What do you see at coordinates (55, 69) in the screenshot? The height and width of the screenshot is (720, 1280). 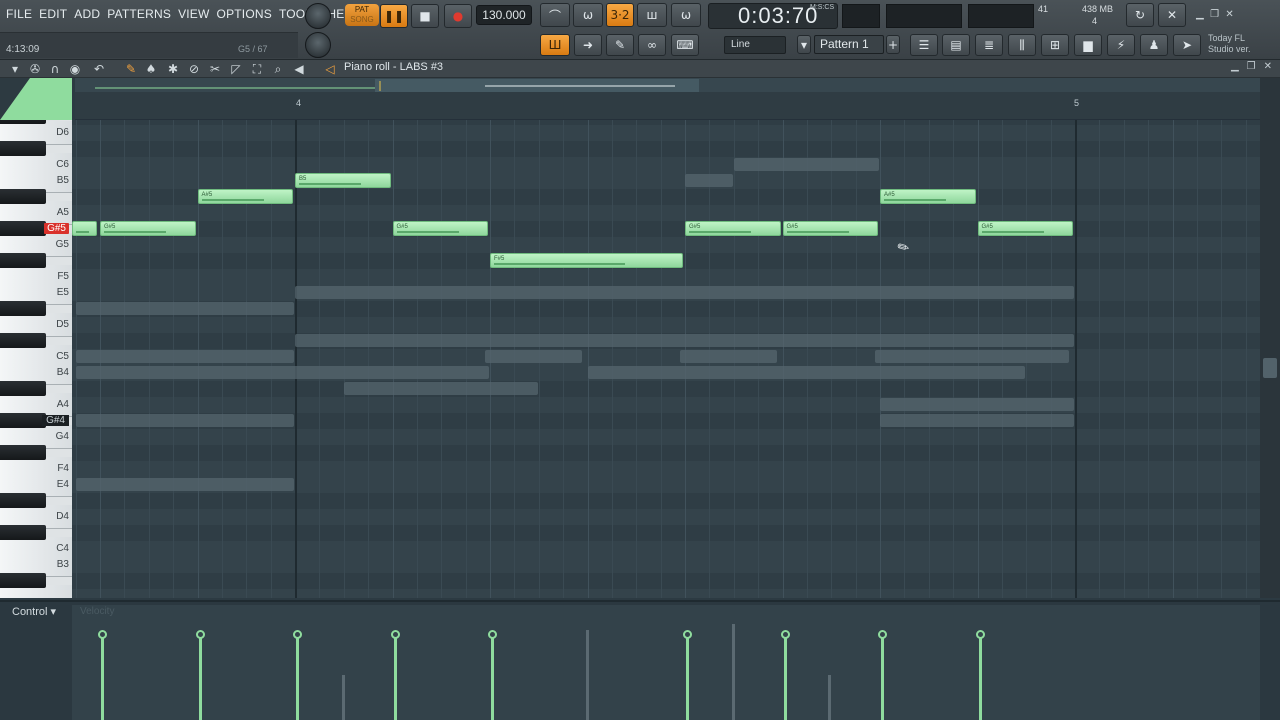 I see `magnet-icon: ∩` at bounding box center [55, 69].